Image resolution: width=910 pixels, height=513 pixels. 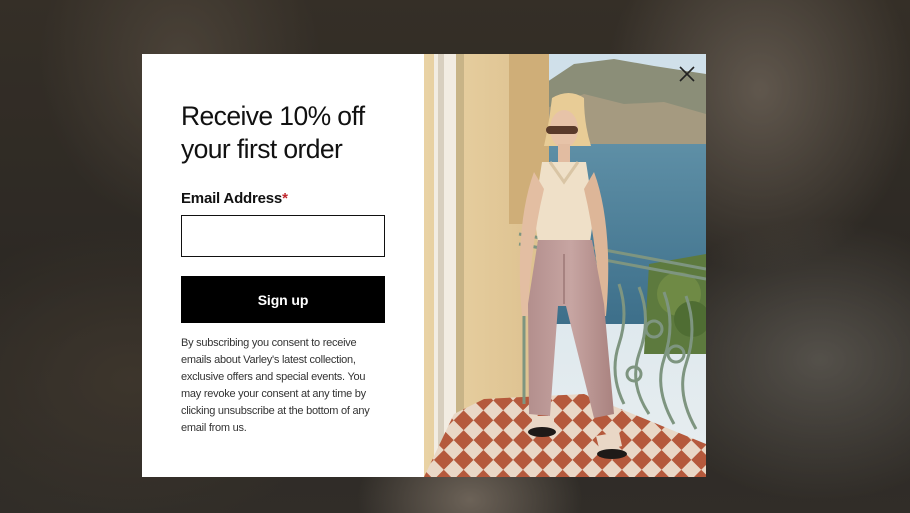 What do you see at coordinates (302, 199) in the screenshot?
I see `email-label: Email Address*` at bounding box center [302, 199].